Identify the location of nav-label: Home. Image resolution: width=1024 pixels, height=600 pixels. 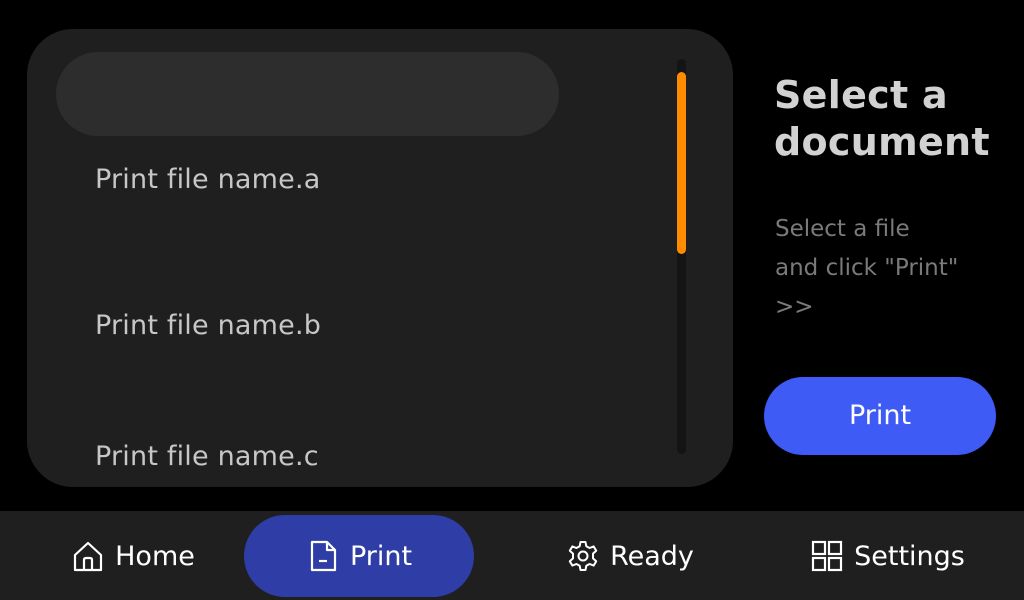
(155, 556).